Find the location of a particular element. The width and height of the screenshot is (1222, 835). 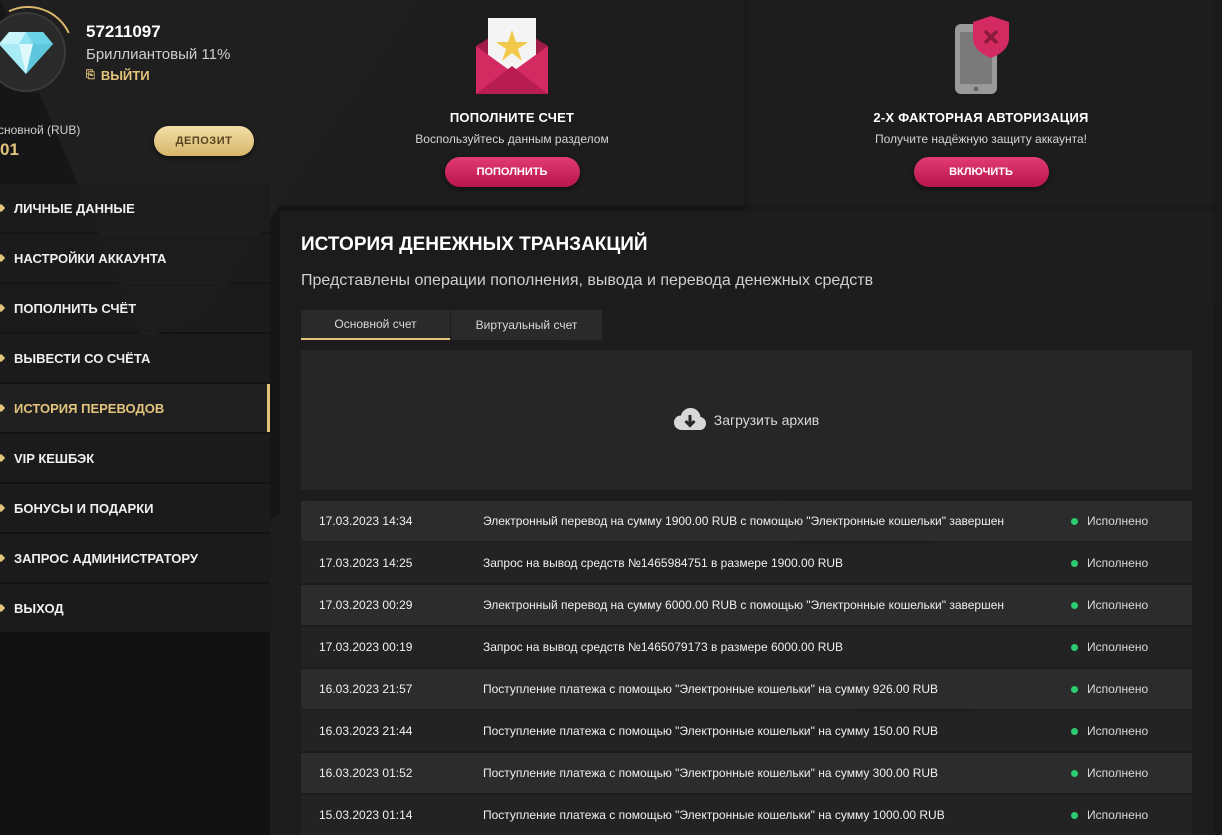

deposit-button: ДЕПОЗИТ is located at coordinates (204, 141).